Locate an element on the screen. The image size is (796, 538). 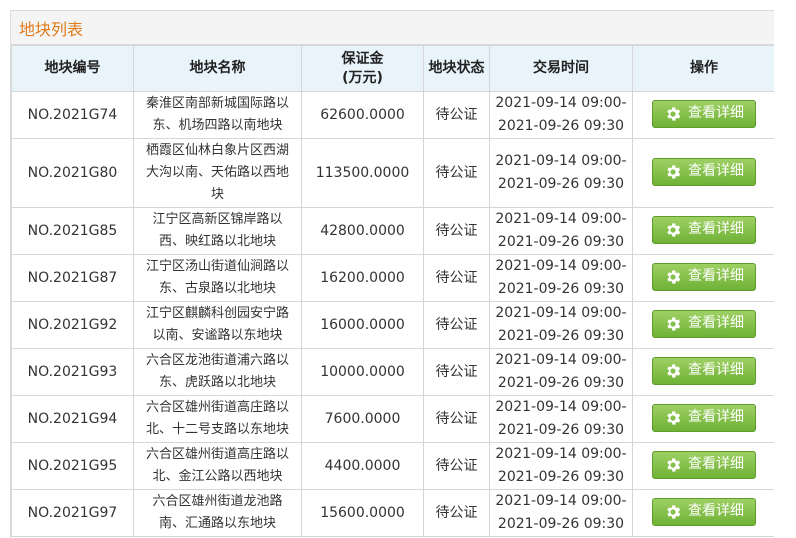
cell-code: NO.2021G87 is located at coordinates (72, 278).